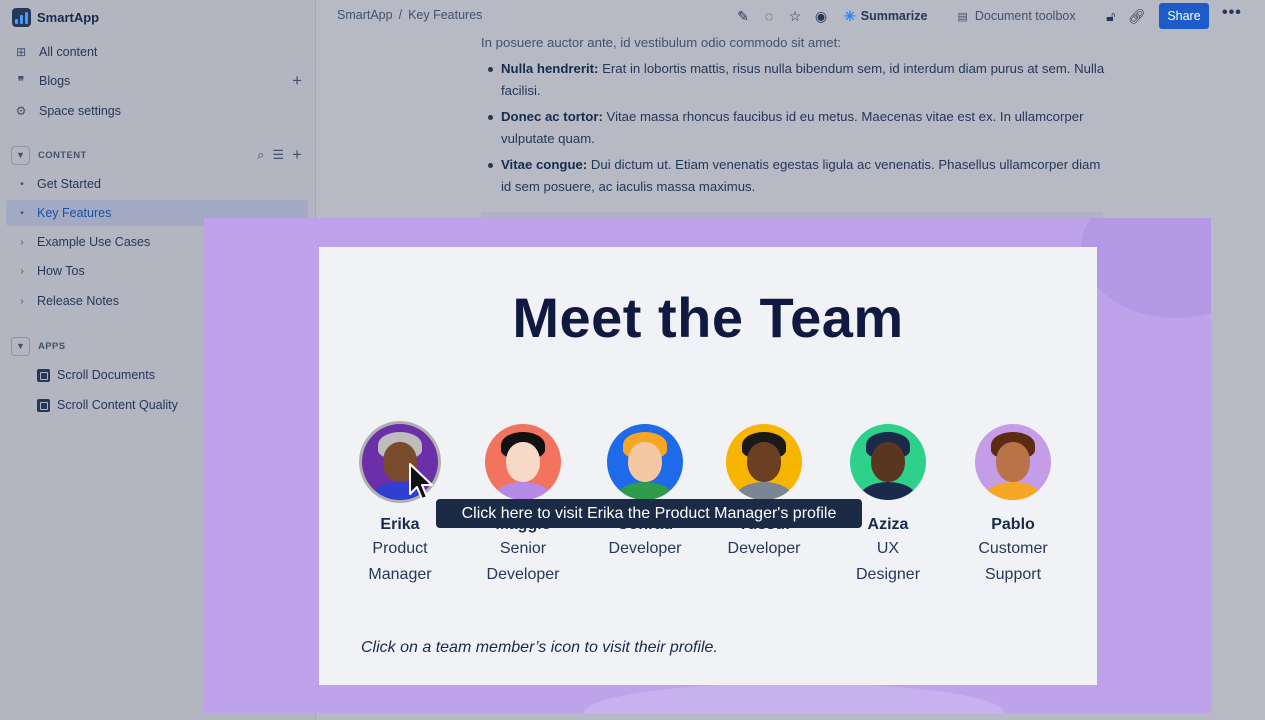 This screenshot has height=720, width=1265. I want to click on mouse-cursor-icon, so click(421, 481).